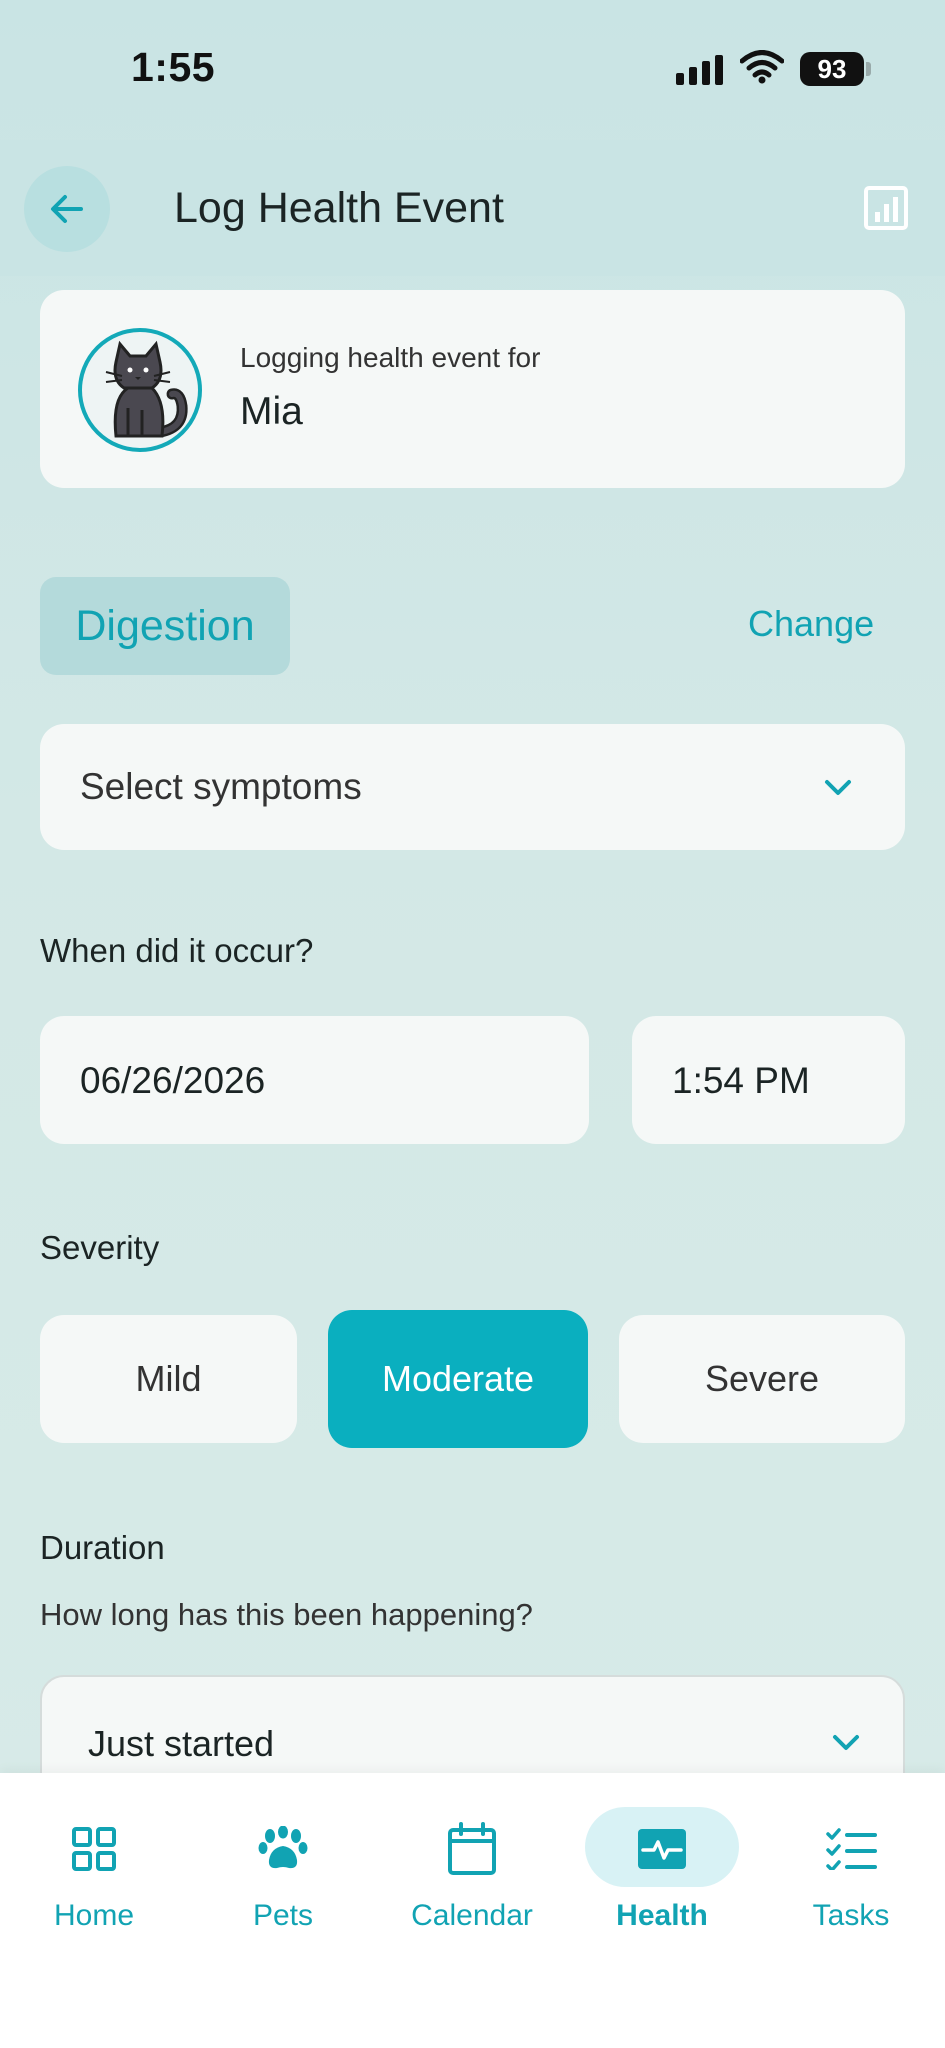 The width and height of the screenshot is (945, 2048). Describe the element at coordinates (832, 69) in the screenshot. I see `battery-indicator: 93` at that location.